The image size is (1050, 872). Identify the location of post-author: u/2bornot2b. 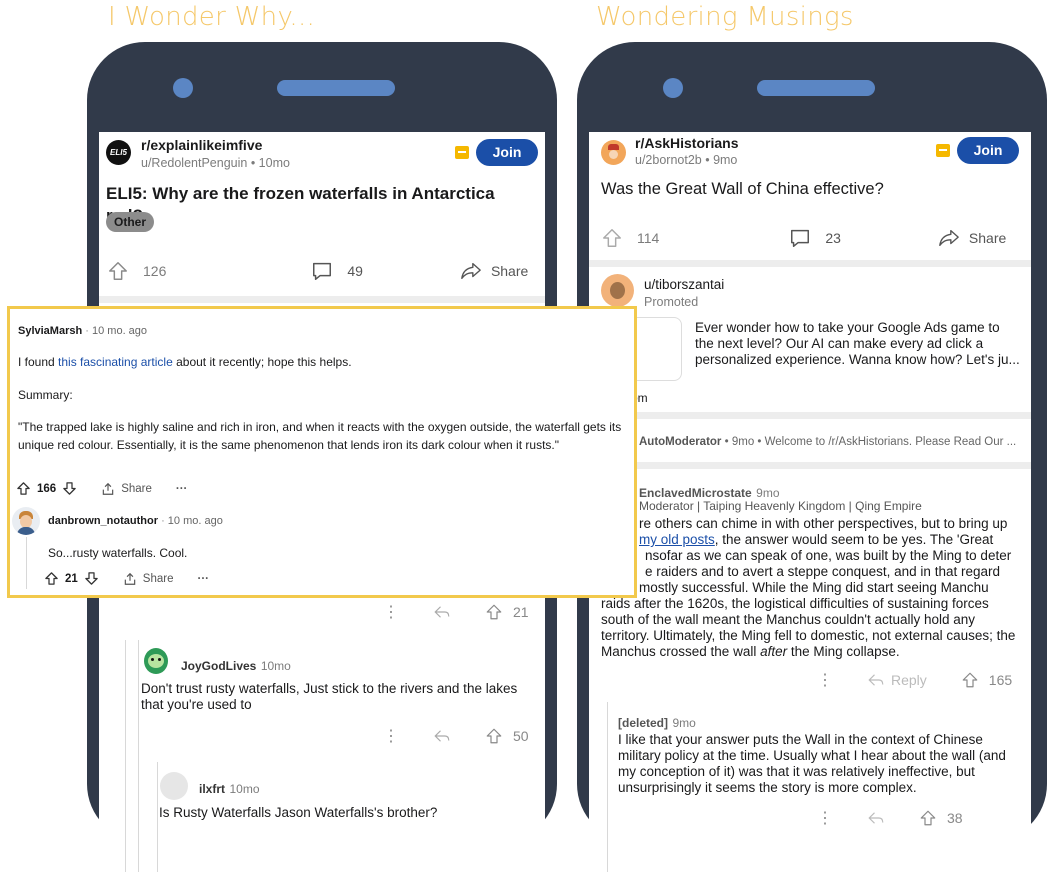
(668, 160).